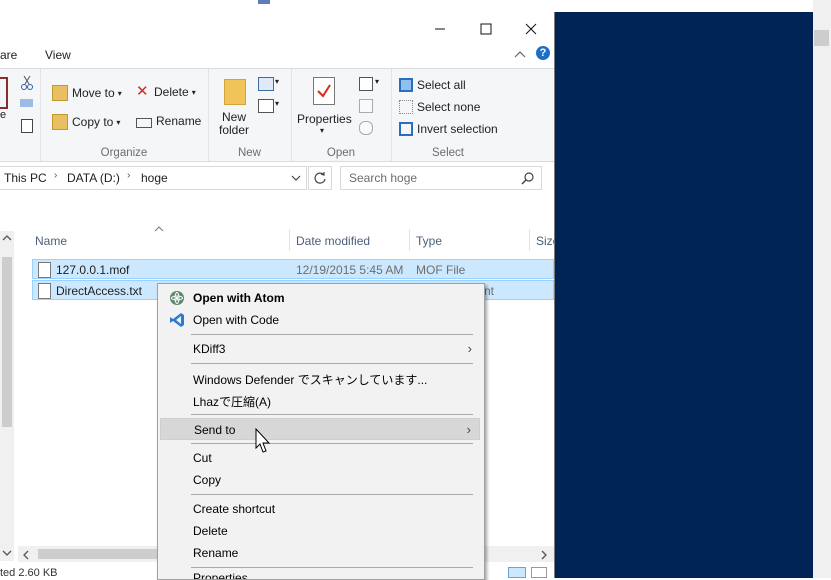 The image size is (831, 580). I want to click on minimize-button, so click(440, 29).